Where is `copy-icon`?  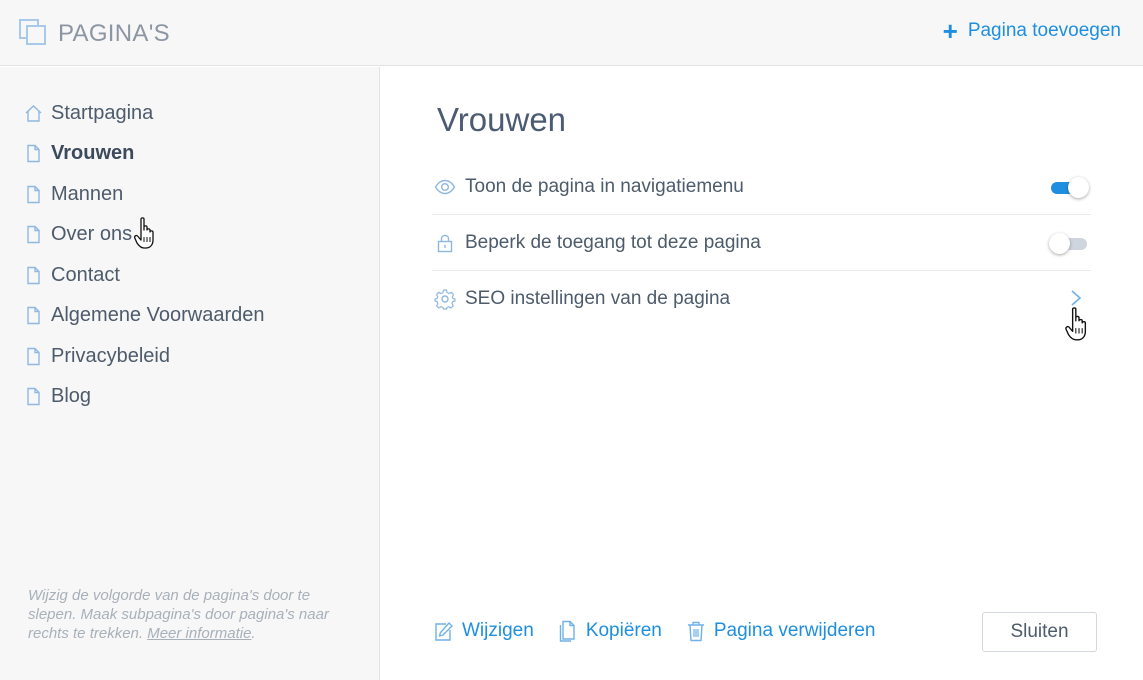
copy-icon is located at coordinates (567, 631).